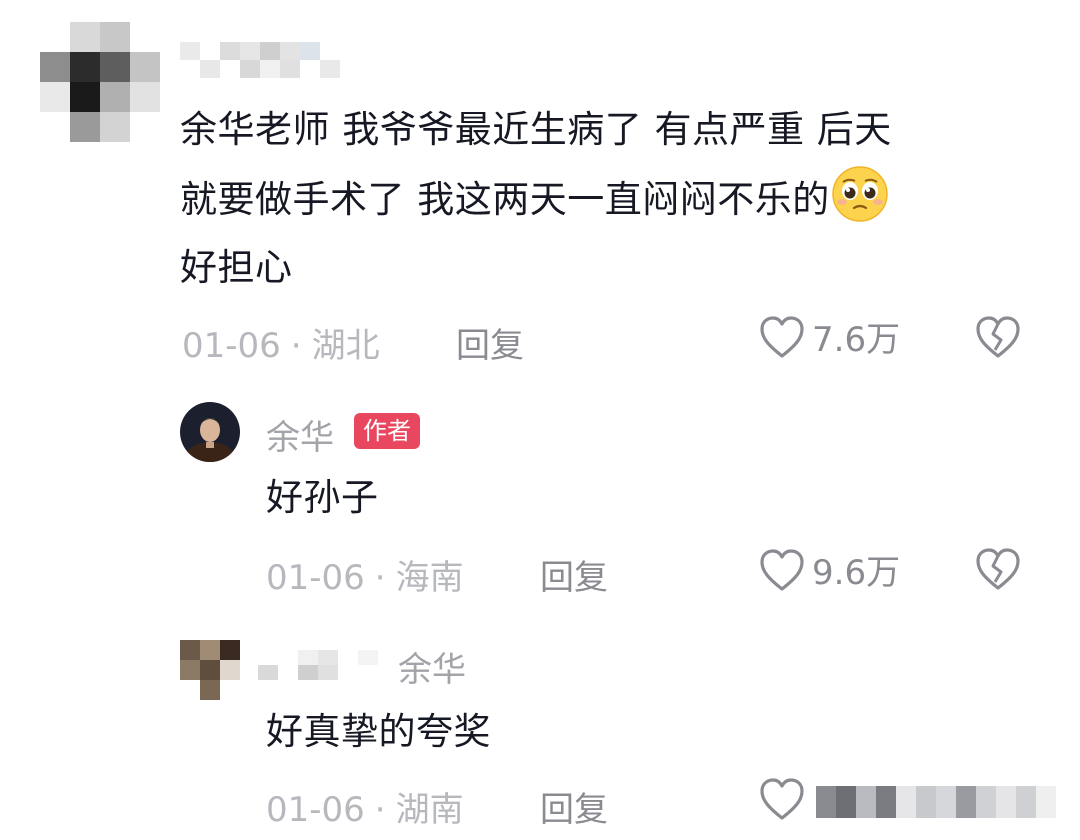 This screenshot has height=840, width=1080. Describe the element at coordinates (210, 432) in the screenshot. I see `author-avatar` at that location.